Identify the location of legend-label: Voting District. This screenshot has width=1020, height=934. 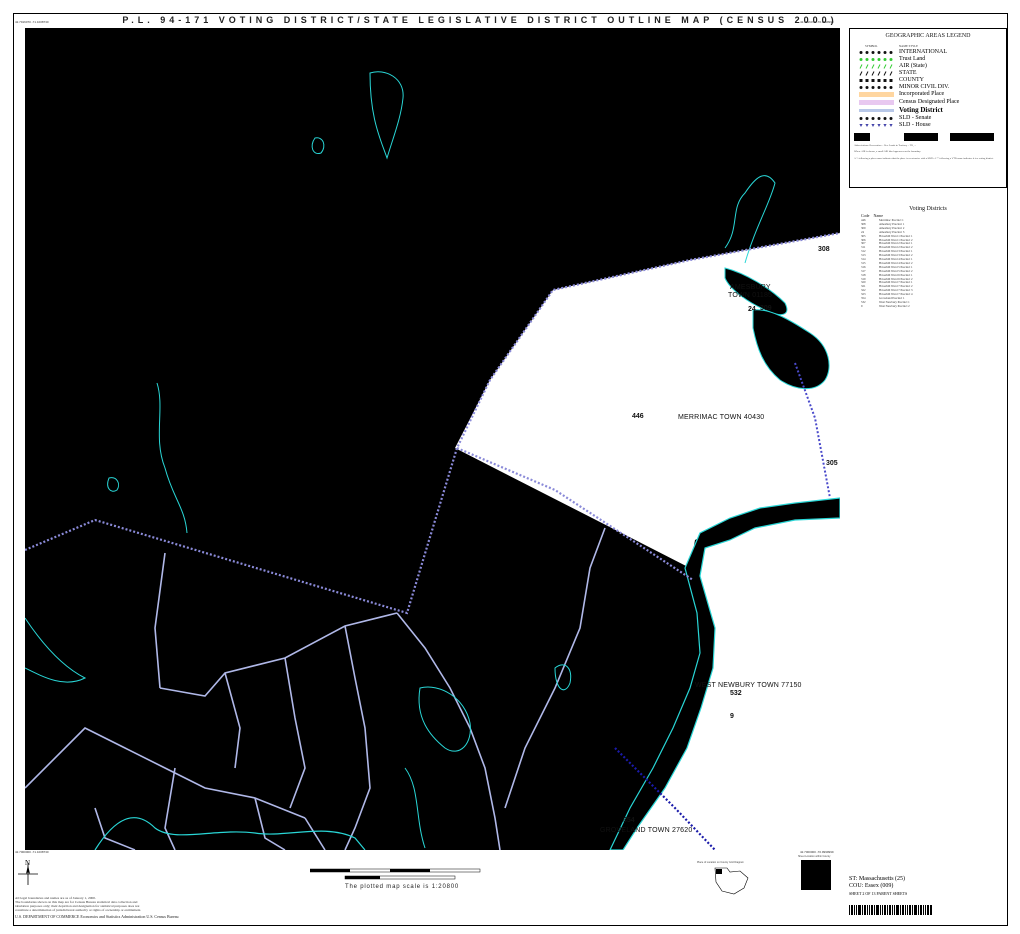
(921, 110).